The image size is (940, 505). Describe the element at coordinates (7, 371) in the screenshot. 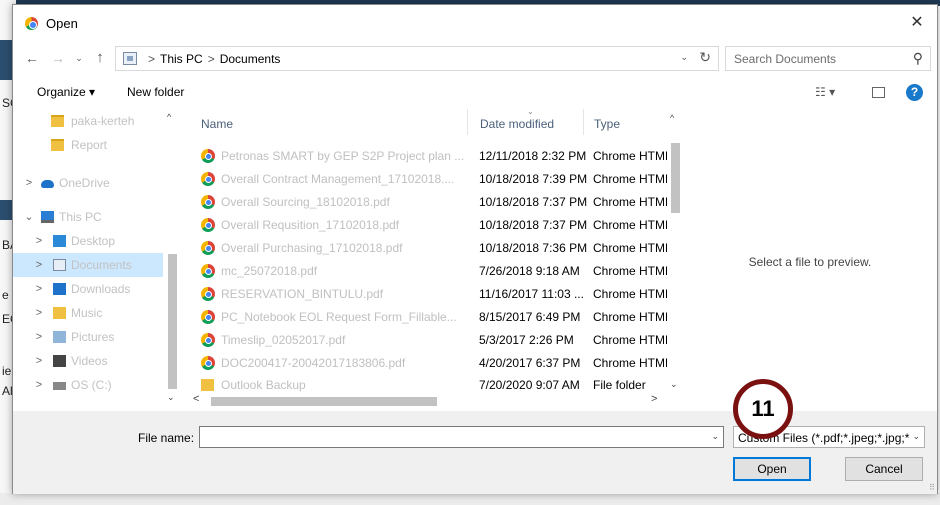

I see `background-text: ie` at that location.